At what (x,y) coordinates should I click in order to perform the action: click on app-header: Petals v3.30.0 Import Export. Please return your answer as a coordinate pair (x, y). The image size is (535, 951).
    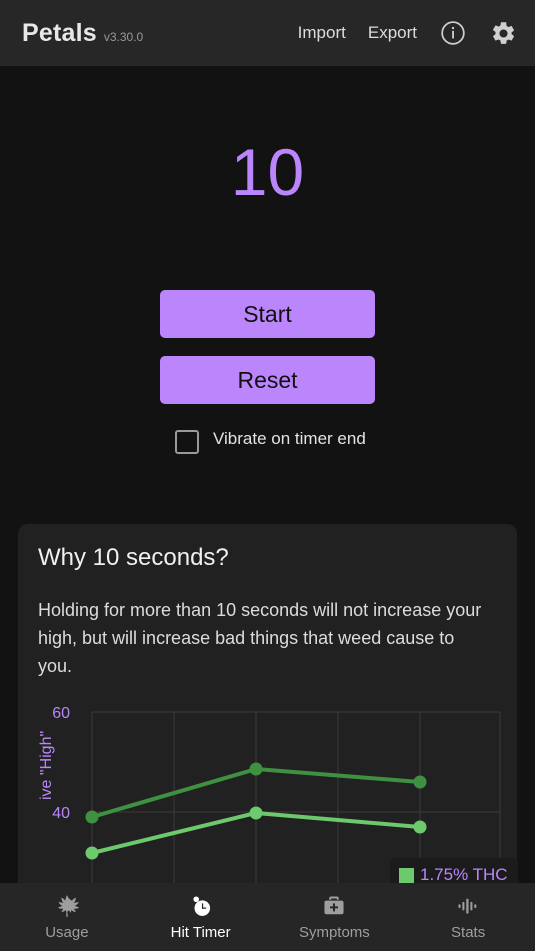
    Looking at the image, I should click on (267, 33).